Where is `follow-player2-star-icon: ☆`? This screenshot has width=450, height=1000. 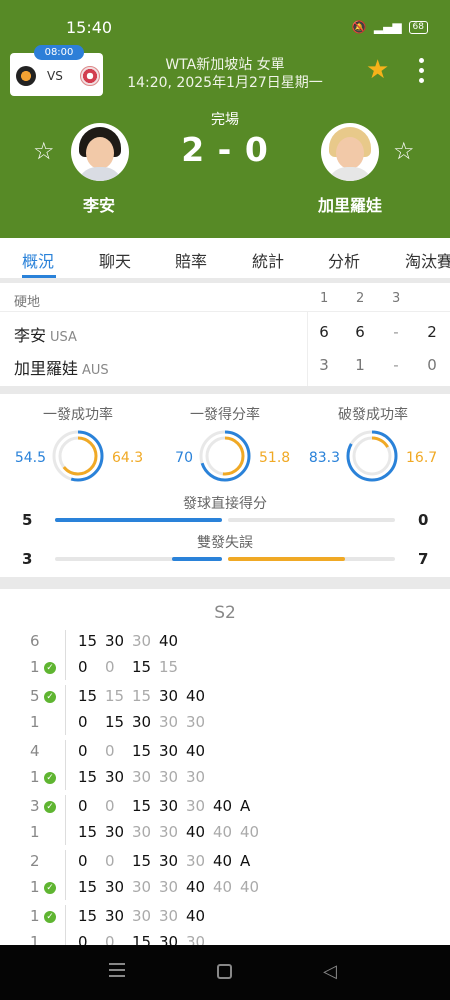 follow-player2-star-icon: ☆ is located at coordinates (404, 151).